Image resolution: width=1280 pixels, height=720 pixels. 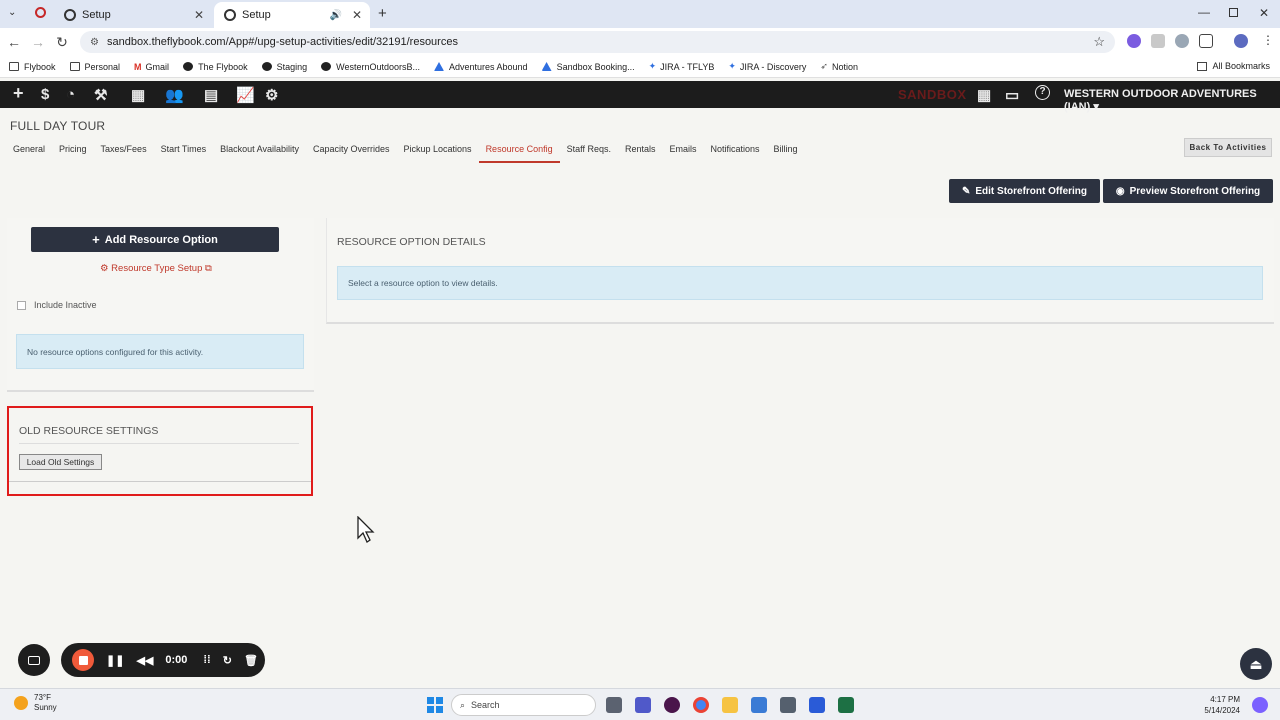 What do you see at coordinates (138, 66) in the screenshot?
I see `gmail-icon: M` at bounding box center [138, 66].